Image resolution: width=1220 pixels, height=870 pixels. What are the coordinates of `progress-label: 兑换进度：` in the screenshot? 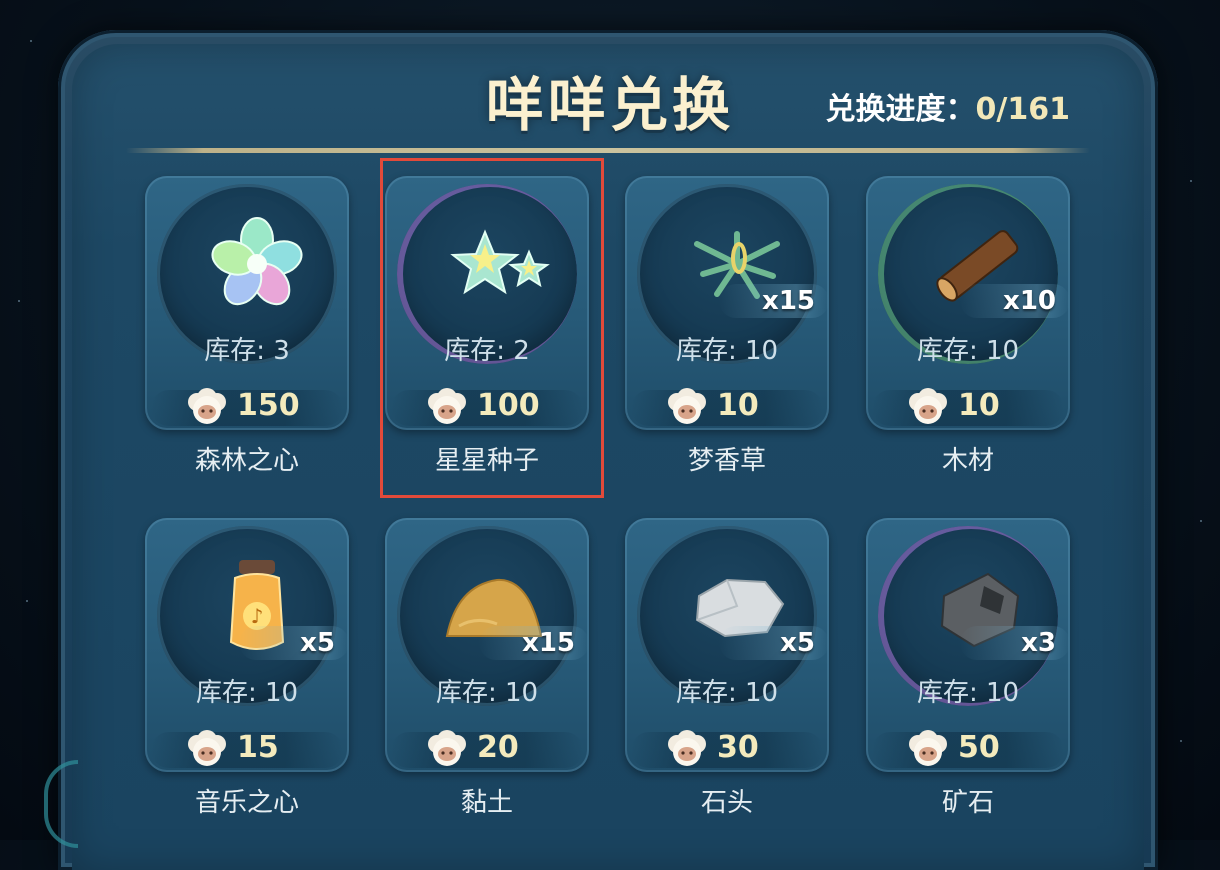 It's located at (900, 109).